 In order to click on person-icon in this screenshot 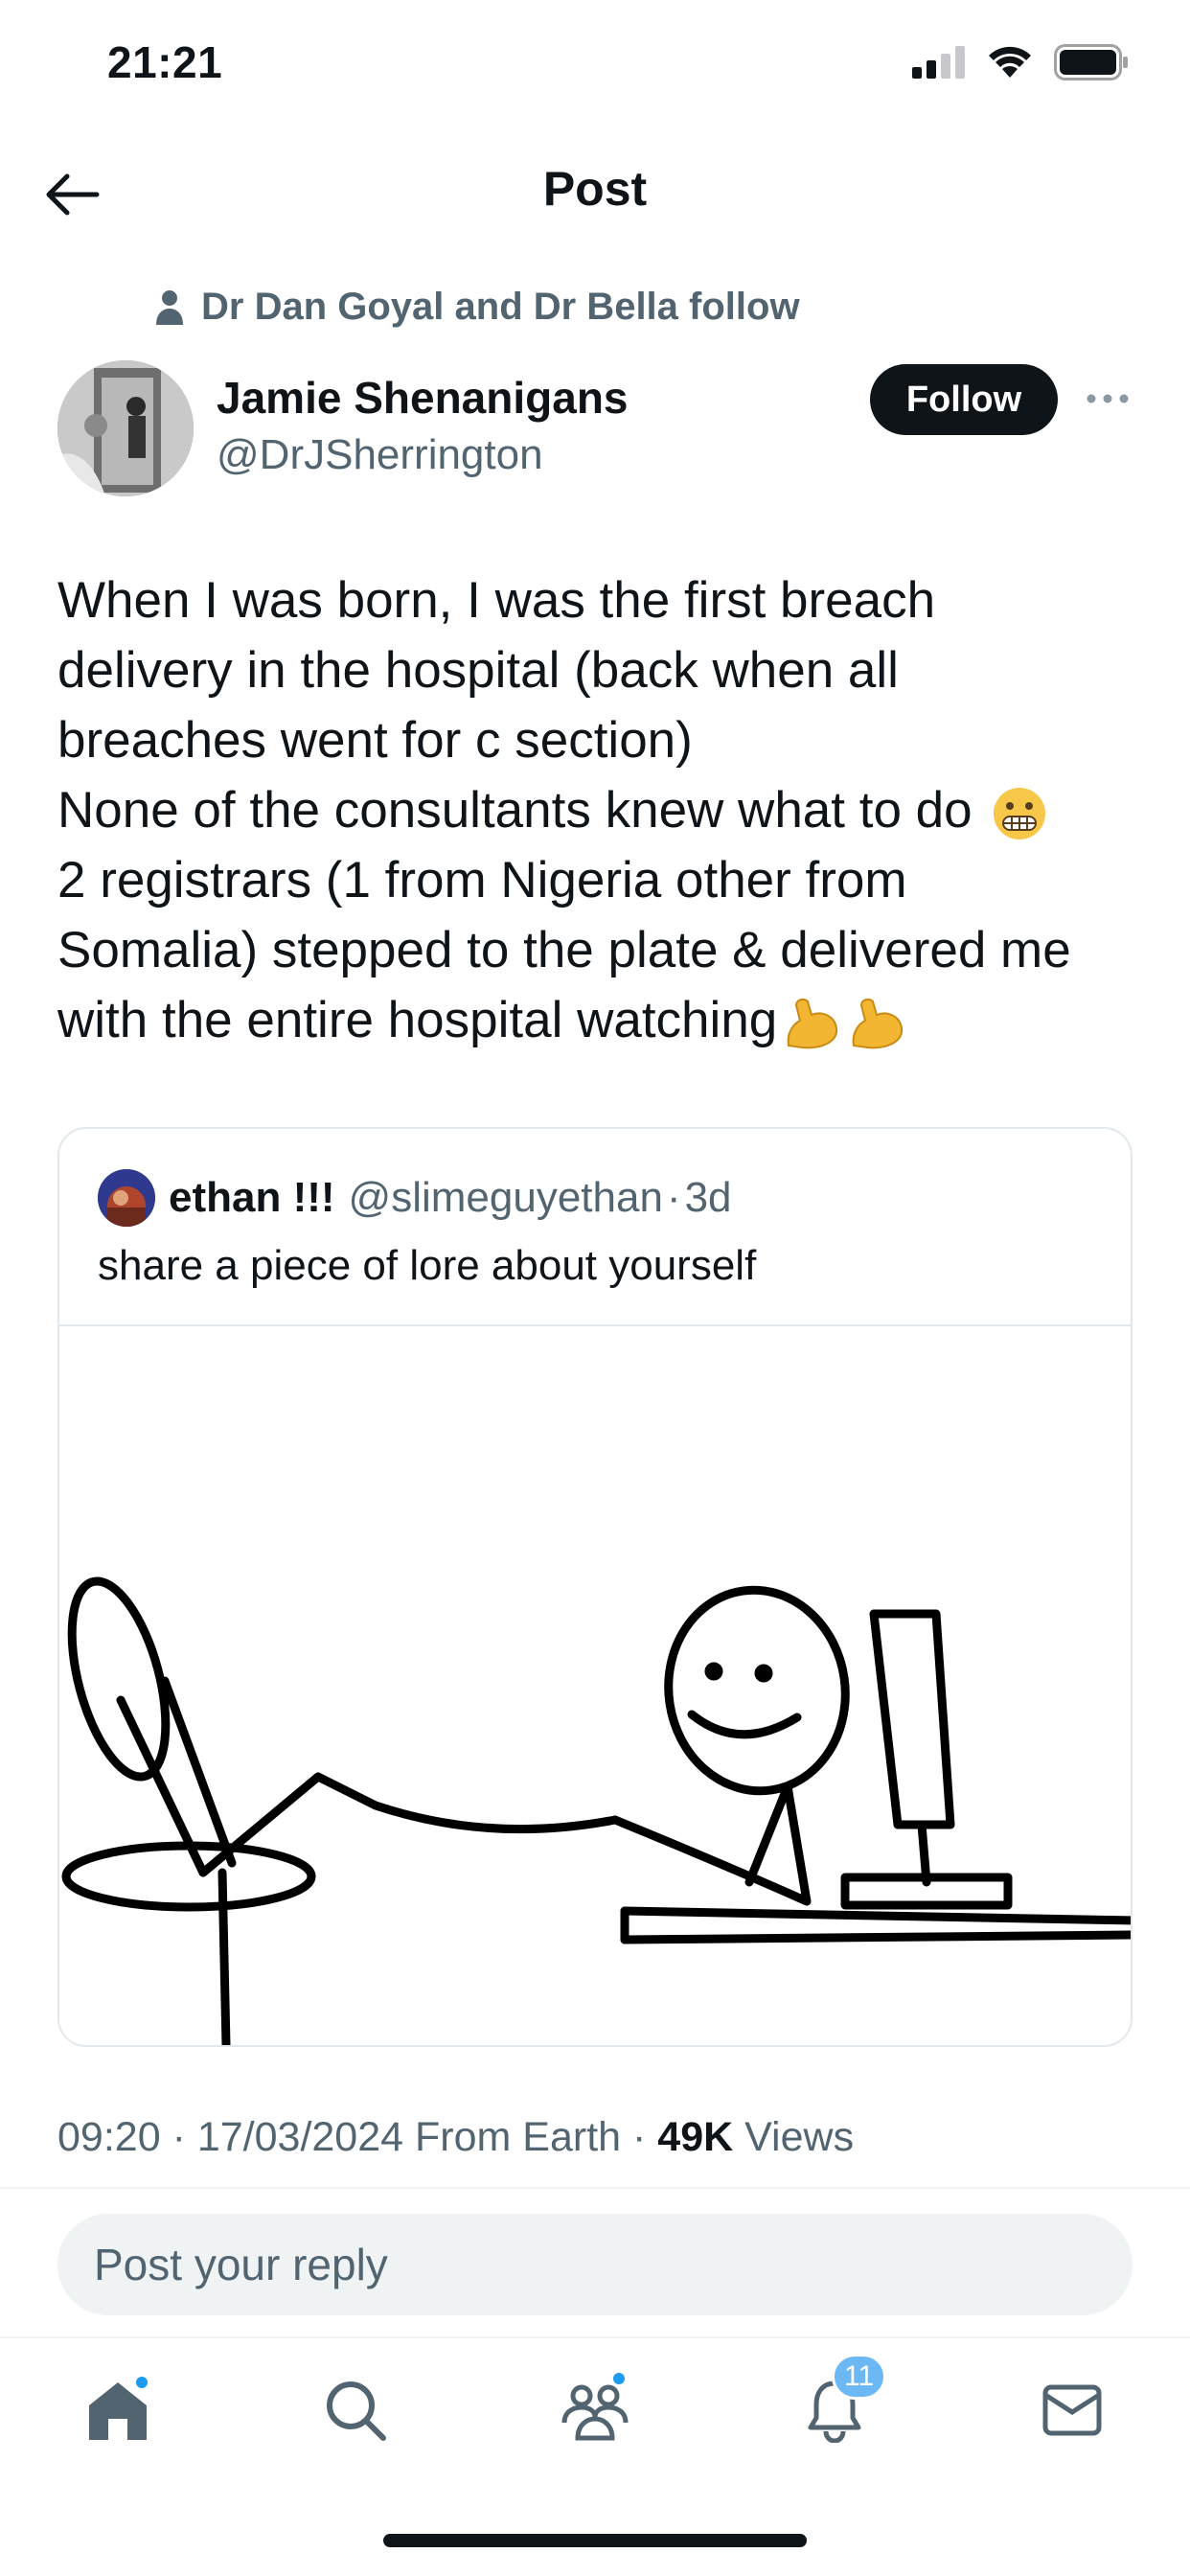, I will do `click(170, 307)`.